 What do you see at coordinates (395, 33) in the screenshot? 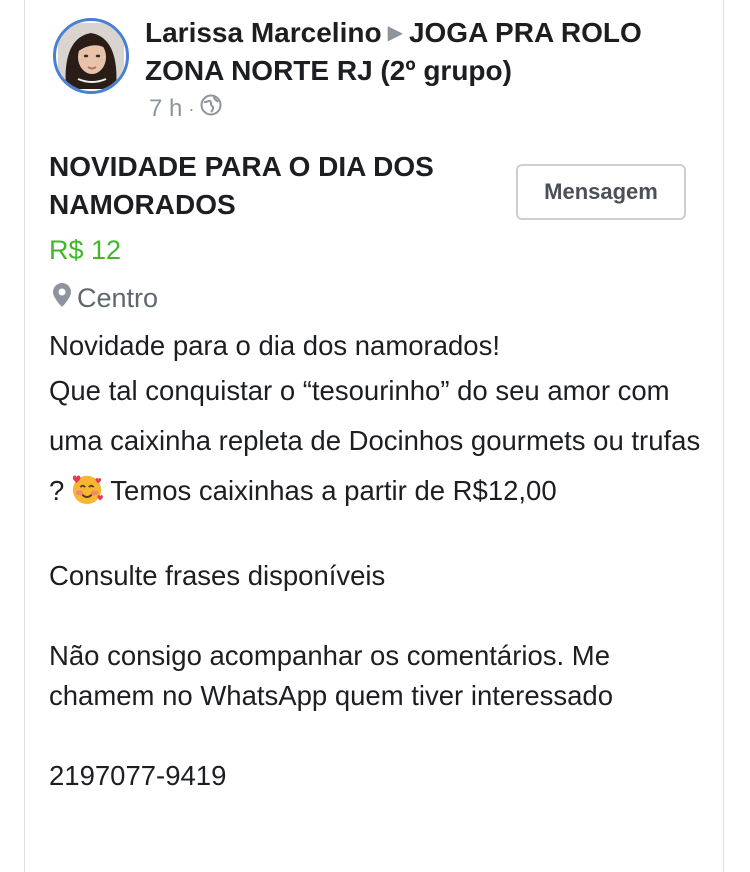
I see `arrow-right-icon: ▶` at bounding box center [395, 33].